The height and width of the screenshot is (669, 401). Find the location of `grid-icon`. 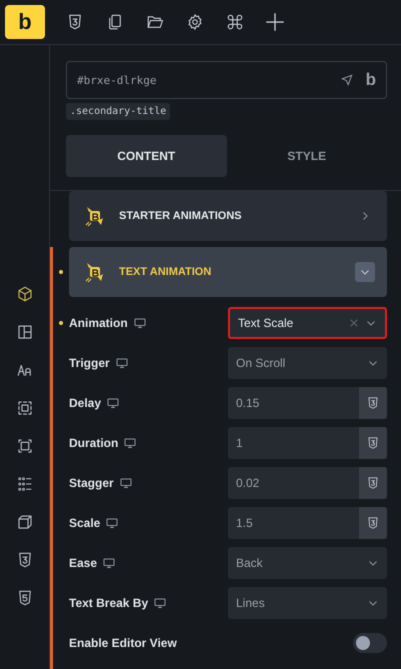

grid-icon is located at coordinates (25, 484).